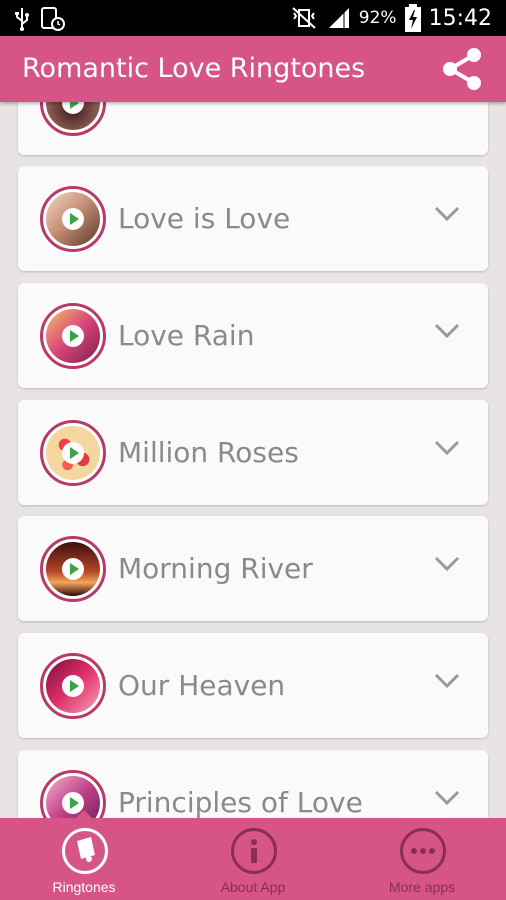 This screenshot has width=506, height=900. Describe the element at coordinates (204, 218) in the screenshot. I see `ringtone-name: Love is Love` at that location.